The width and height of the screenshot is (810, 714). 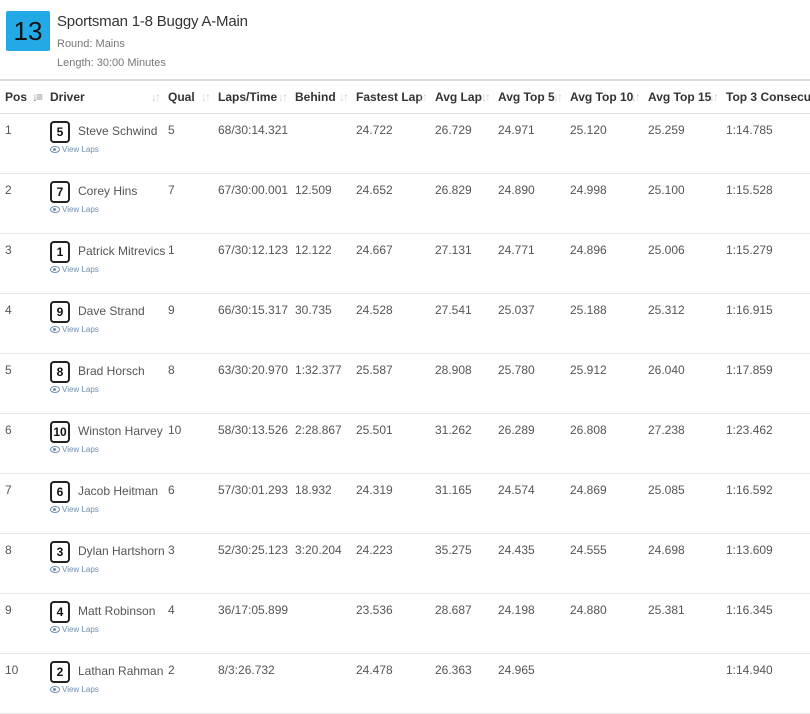 What do you see at coordinates (682, 683) in the screenshot?
I see `avg-top-15-cell` at bounding box center [682, 683].